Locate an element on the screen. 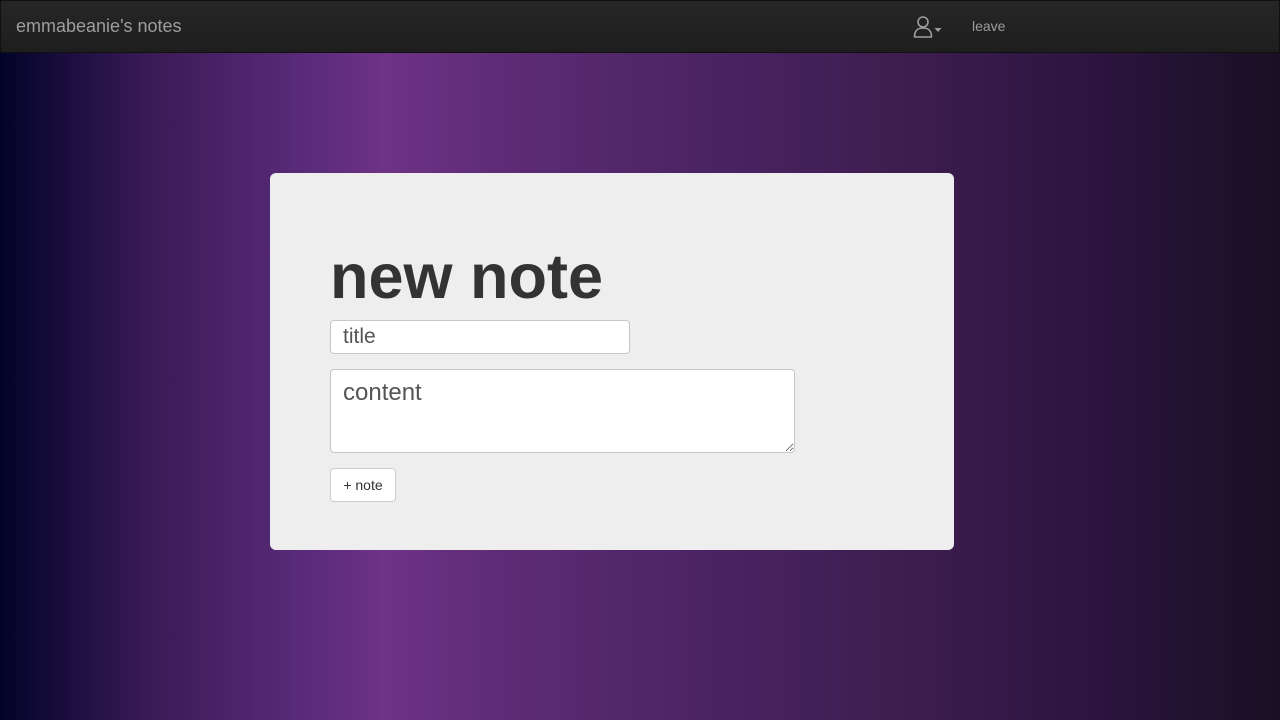 The width and height of the screenshot is (1280, 720). user-menu-dropdown is located at coordinates (928, 27).